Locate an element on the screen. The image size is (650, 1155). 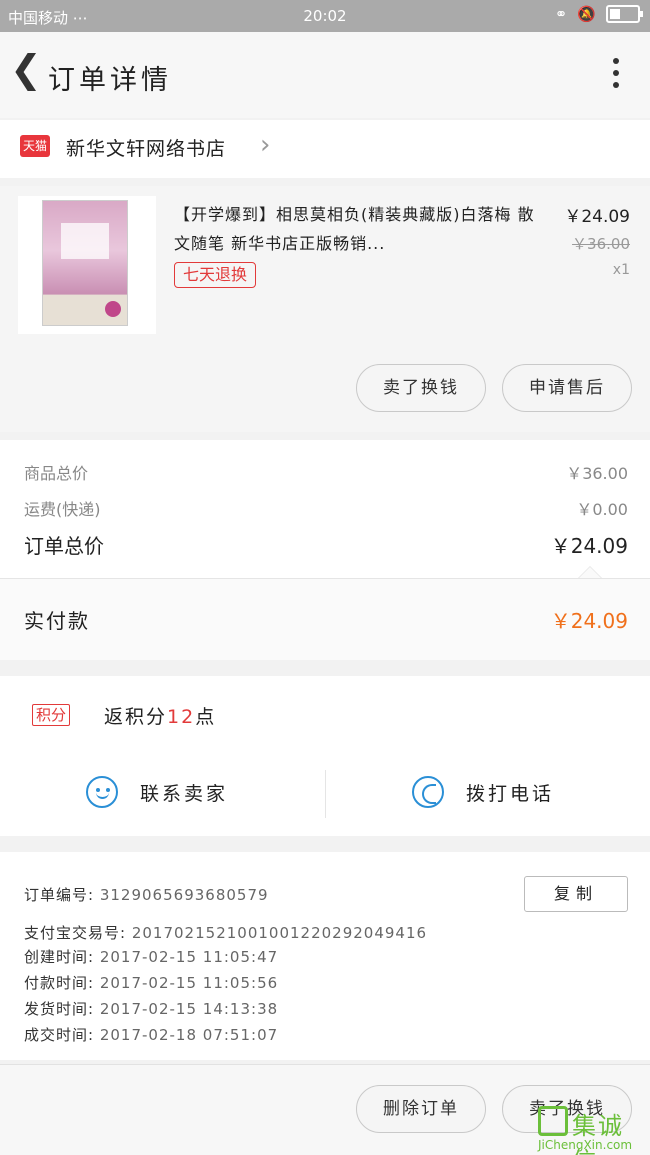
paid-label: 实付款 is located at coordinates (57, 621).